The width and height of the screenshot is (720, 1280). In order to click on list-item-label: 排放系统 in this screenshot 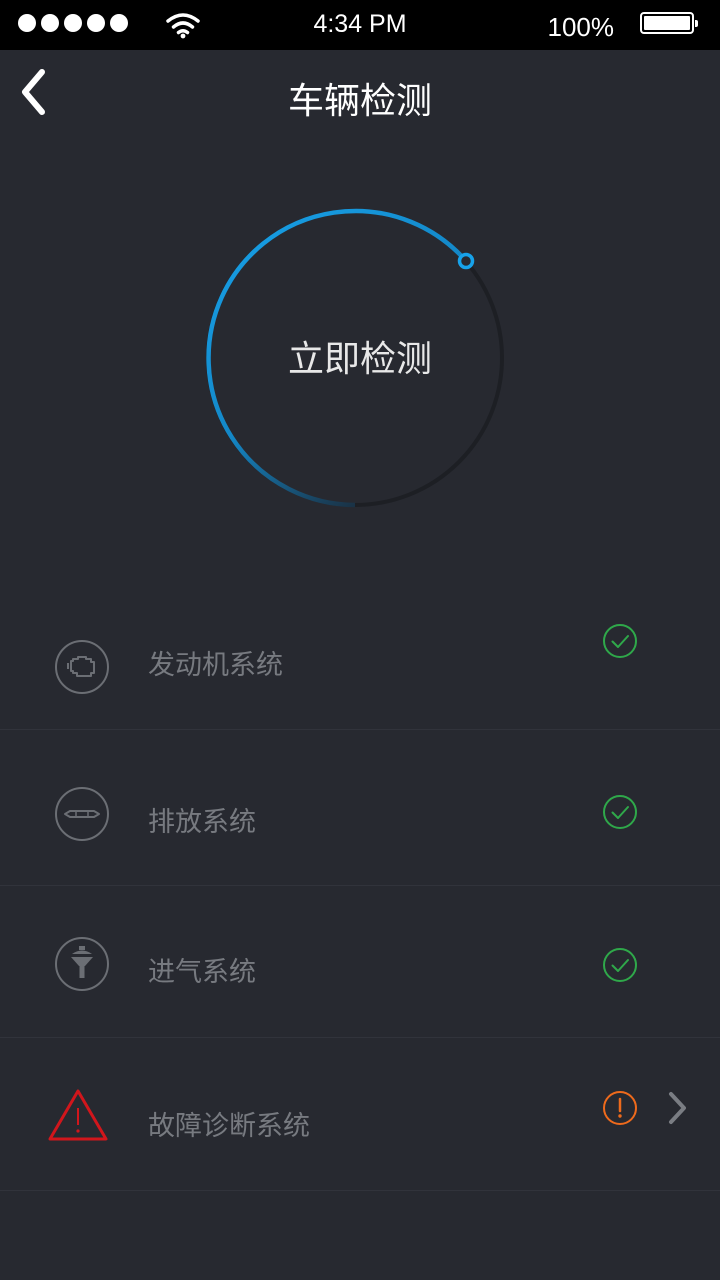, I will do `click(202, 822)`.